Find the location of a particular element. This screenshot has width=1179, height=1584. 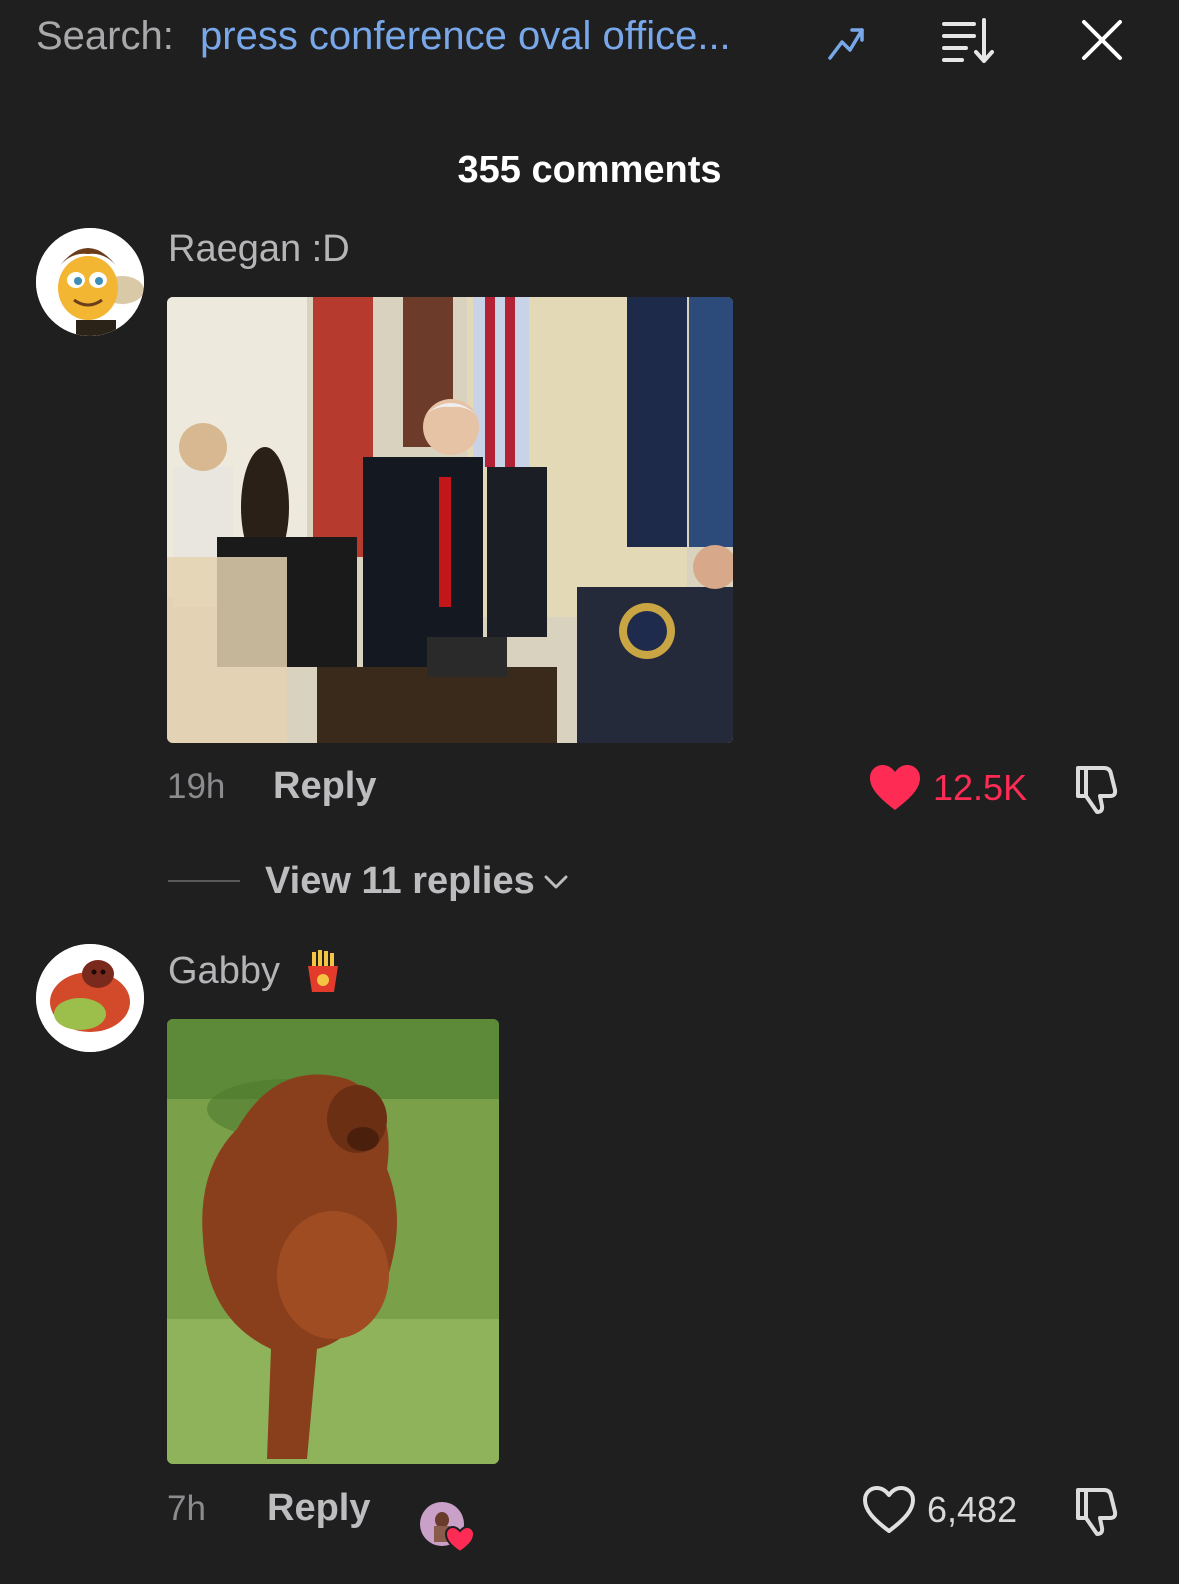

view-replies-button: View 11 replies is located at coordinates (400, 881).